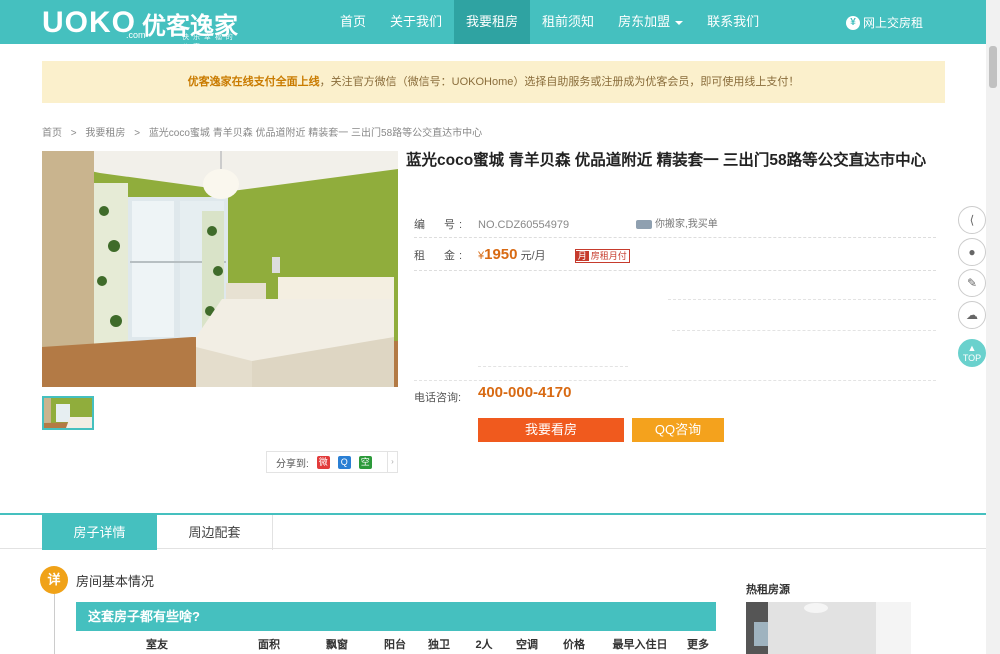 This screenshot has height=654, width=1000. Describe the element at coordinates (666, 160) in the screenshot. I see `listing-title: 蓝光coco蜜城 青羊贝森 优品道附近 精装套一 三出门58路等公交直达市中心` at that location.